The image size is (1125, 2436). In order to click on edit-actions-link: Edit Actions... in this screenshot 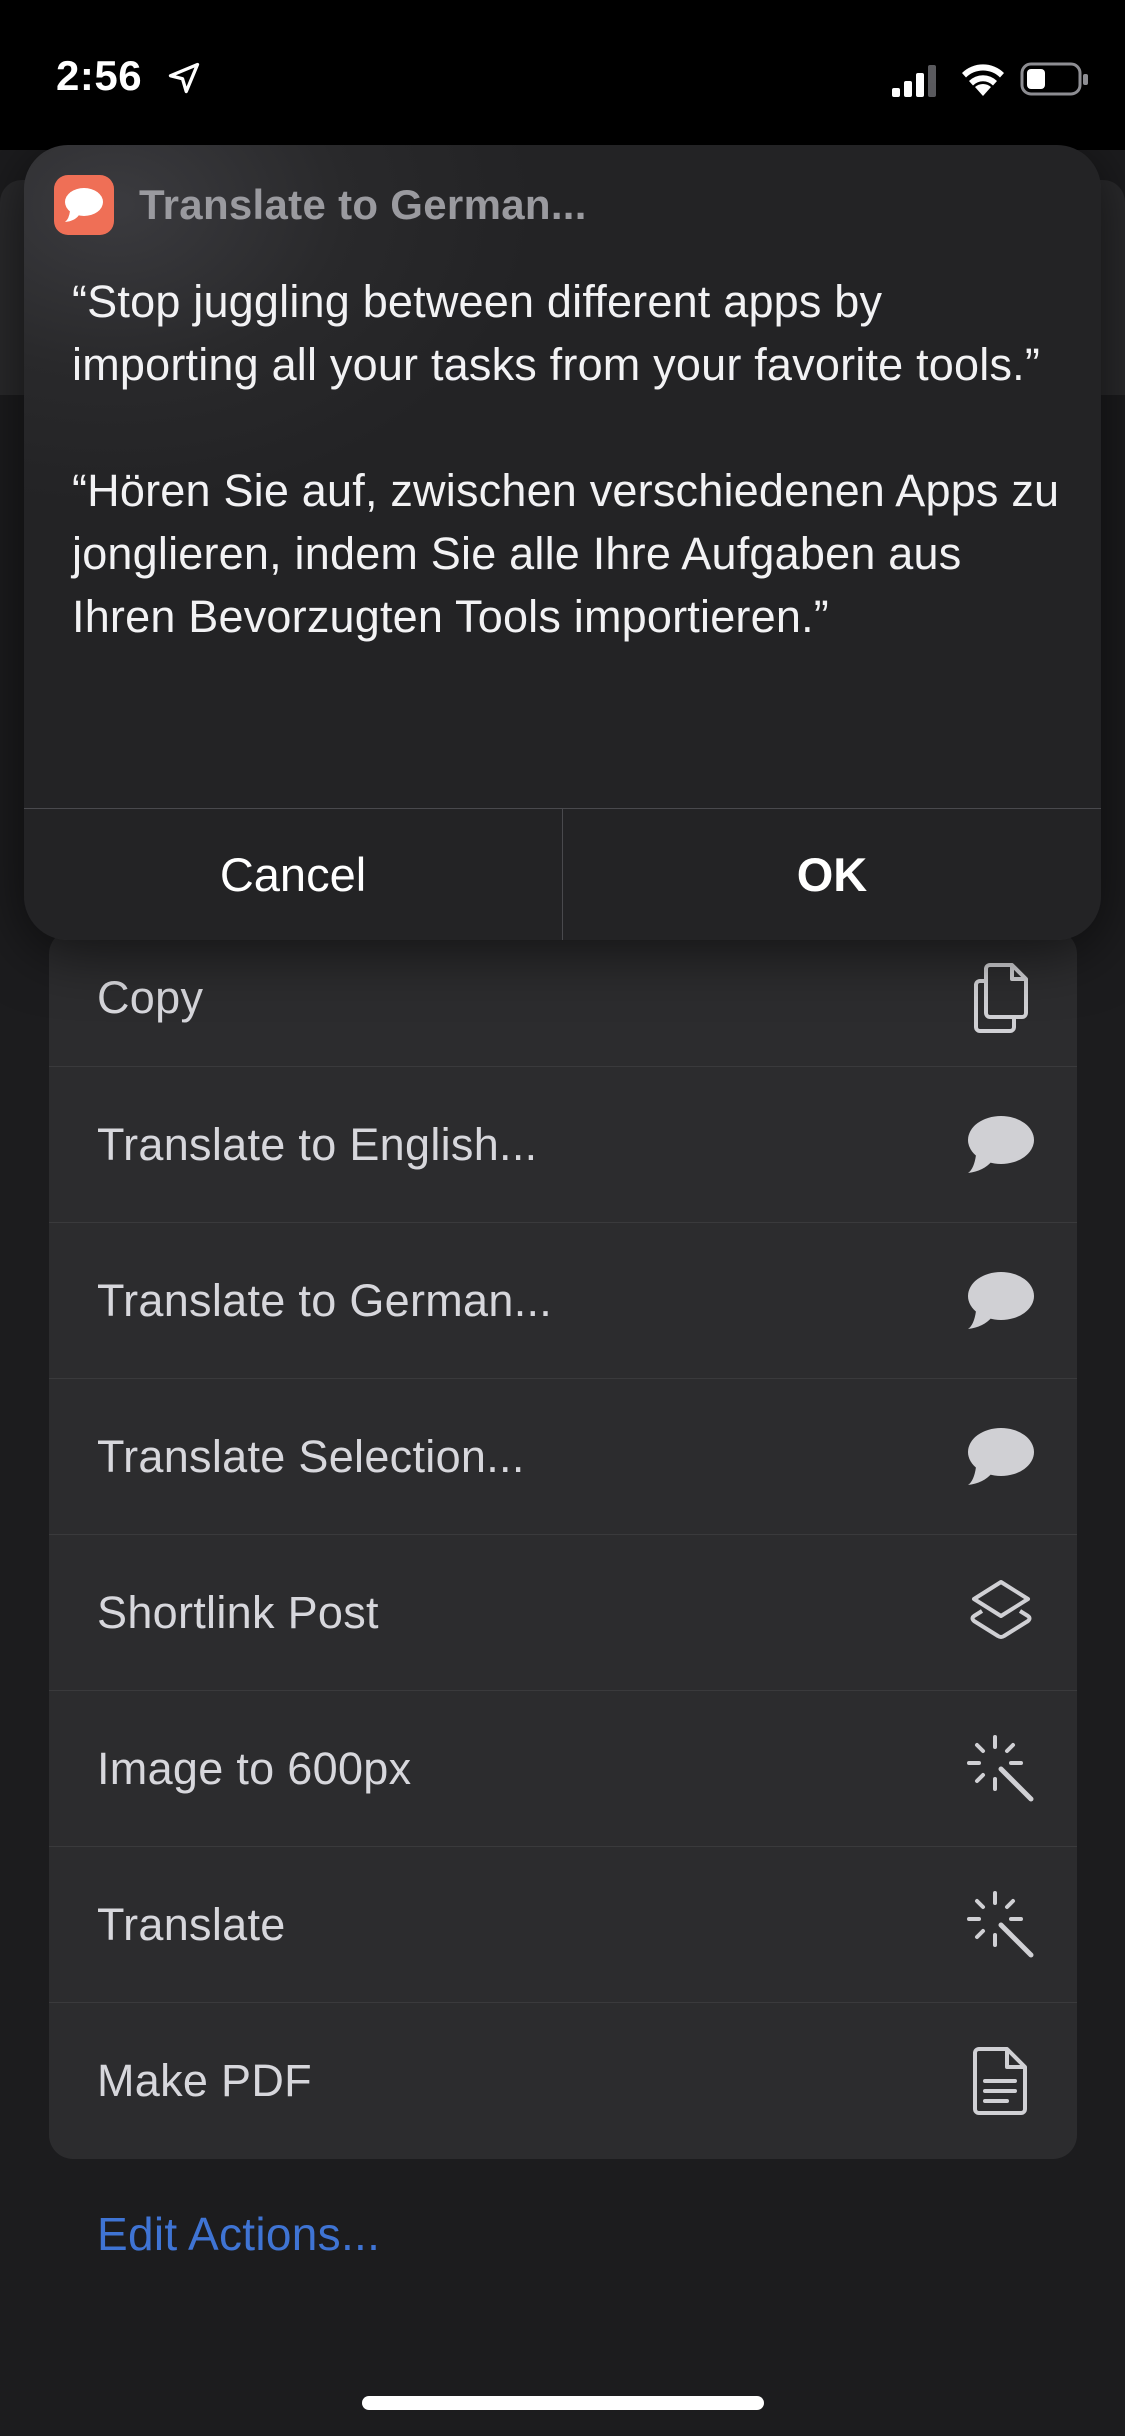, I will do `click(238, 2234)`.